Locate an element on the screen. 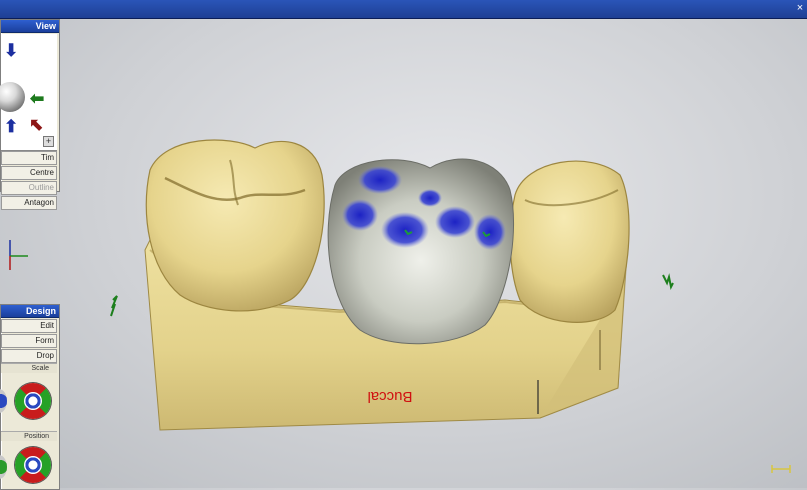 The width and height of the screenshot is (807, 490). view-orientation-control: ⬇ ⬅ ⬆ ⬉ + is located at coordinates (28, 92).